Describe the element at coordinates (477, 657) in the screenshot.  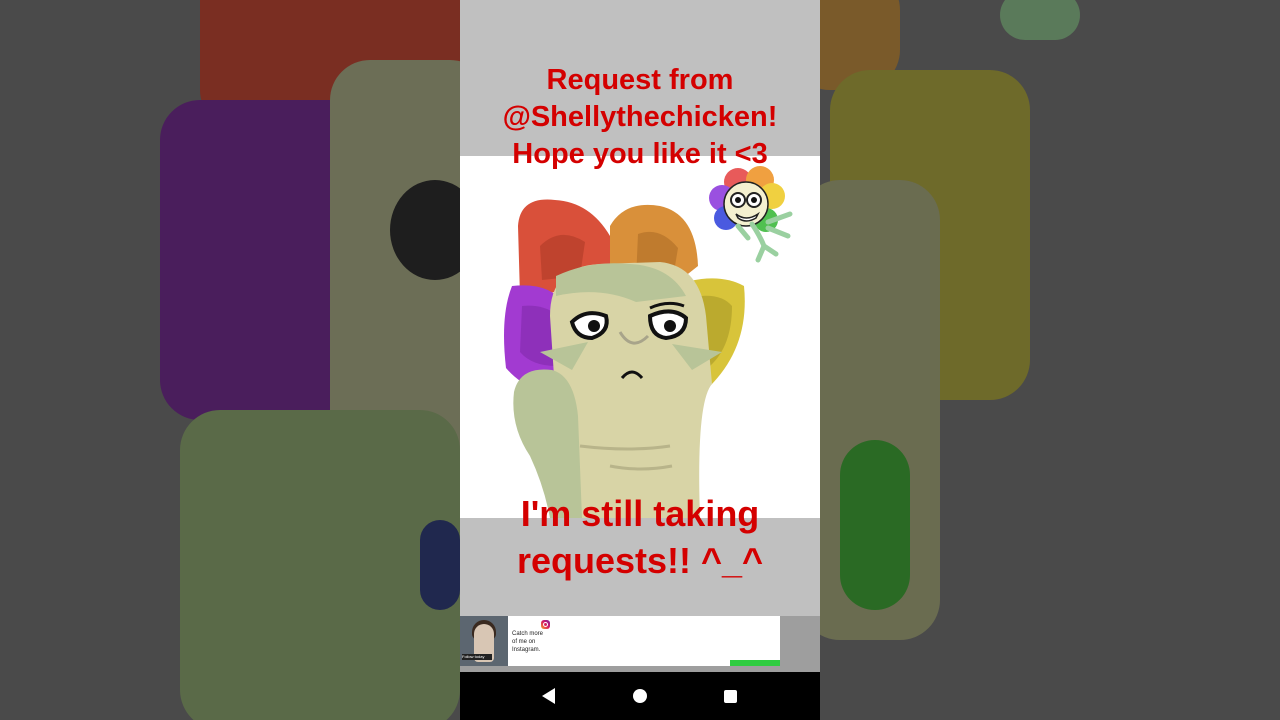
I see `ad-thumb-tag: Follow today` at that location.